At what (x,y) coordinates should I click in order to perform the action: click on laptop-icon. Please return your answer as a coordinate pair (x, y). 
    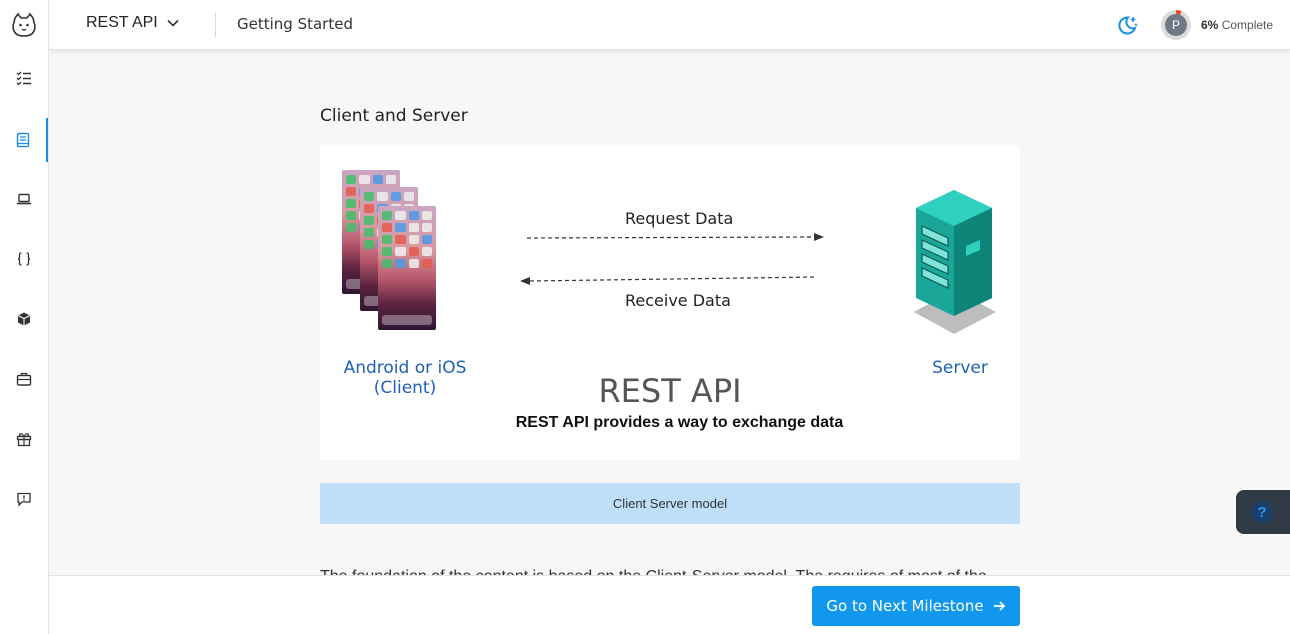
    Looking at the image, I should click on (24, 199).